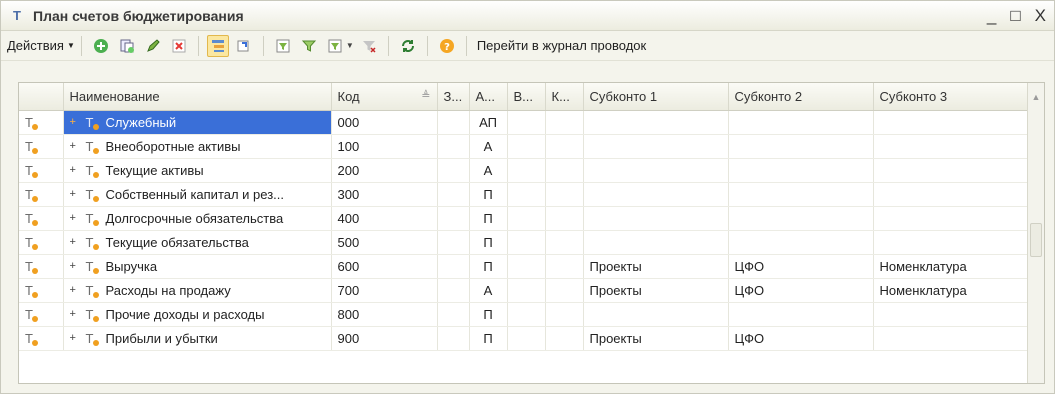  I want to click on header-code: Код ≜, so click(384, 97).